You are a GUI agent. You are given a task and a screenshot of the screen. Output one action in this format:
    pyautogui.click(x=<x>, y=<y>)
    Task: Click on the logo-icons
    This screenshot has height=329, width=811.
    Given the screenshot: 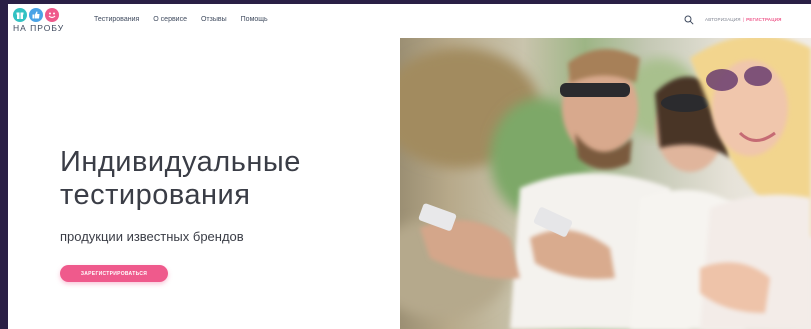 What is the action you would take?
    pyautogui.click(x=43, y=15)
    